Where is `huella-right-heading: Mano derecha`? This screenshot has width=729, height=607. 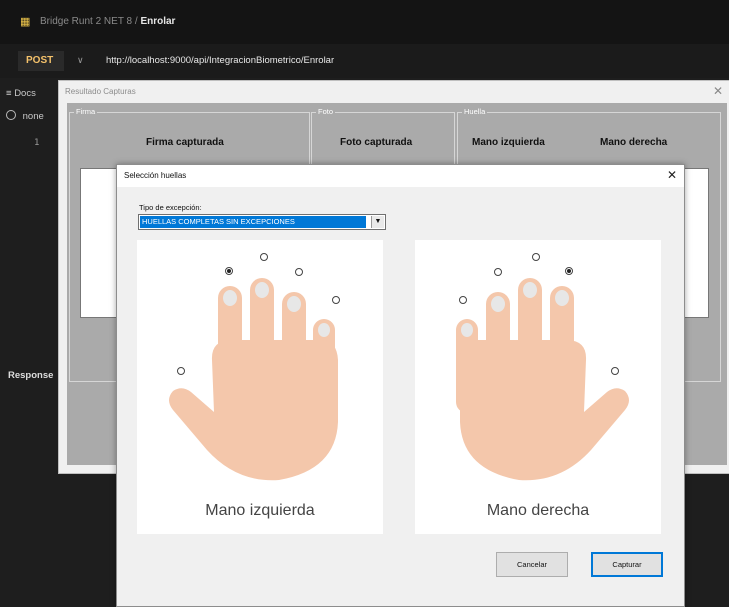
huella-right-heading: Mano derecha is located at coordinates (634, 142).